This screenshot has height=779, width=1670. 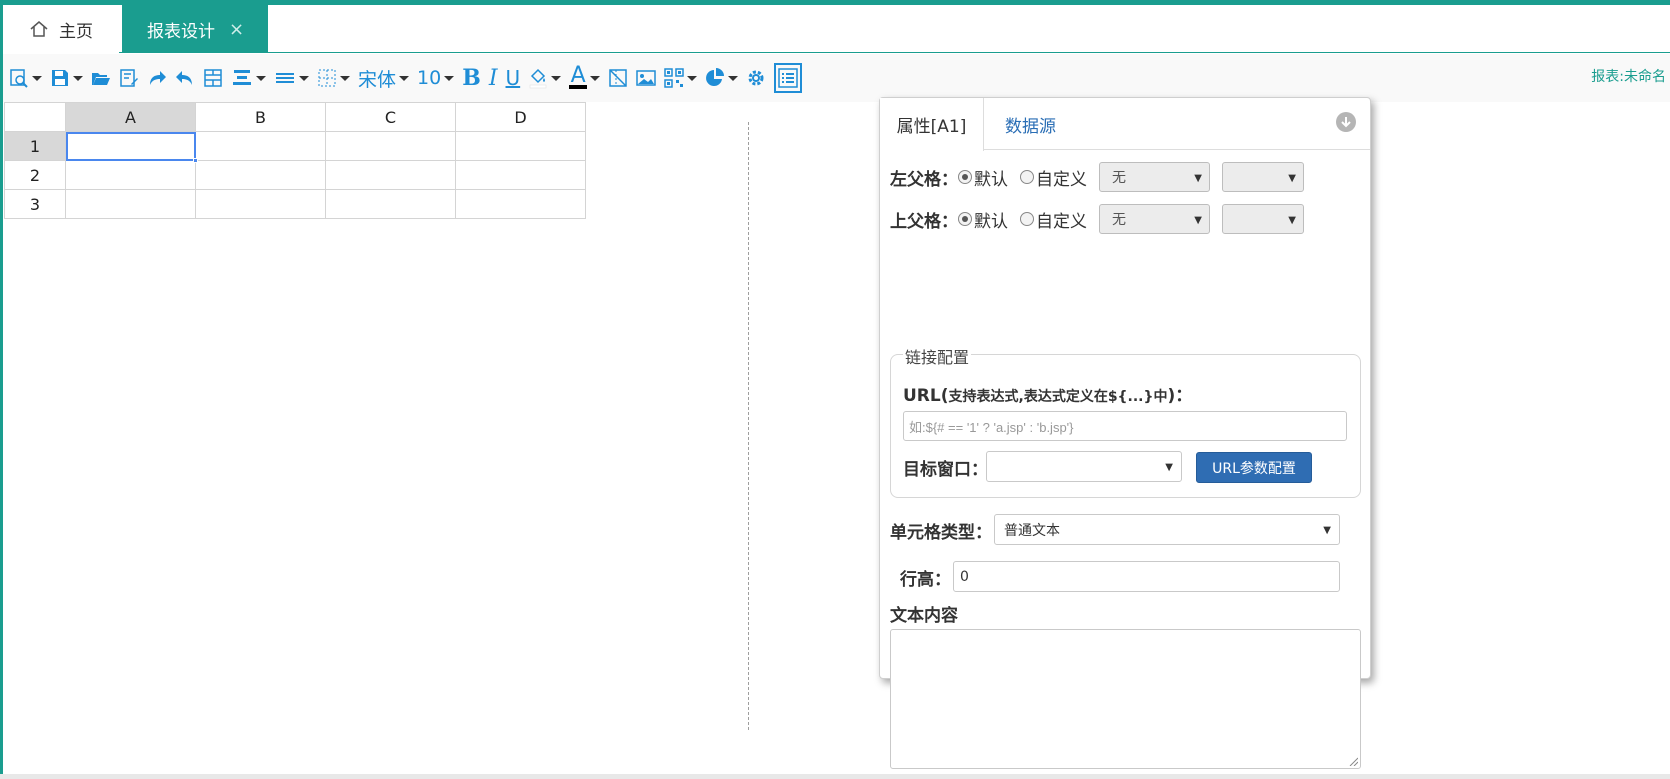 I want to click on column-header: A, so click(x=130, y=117).